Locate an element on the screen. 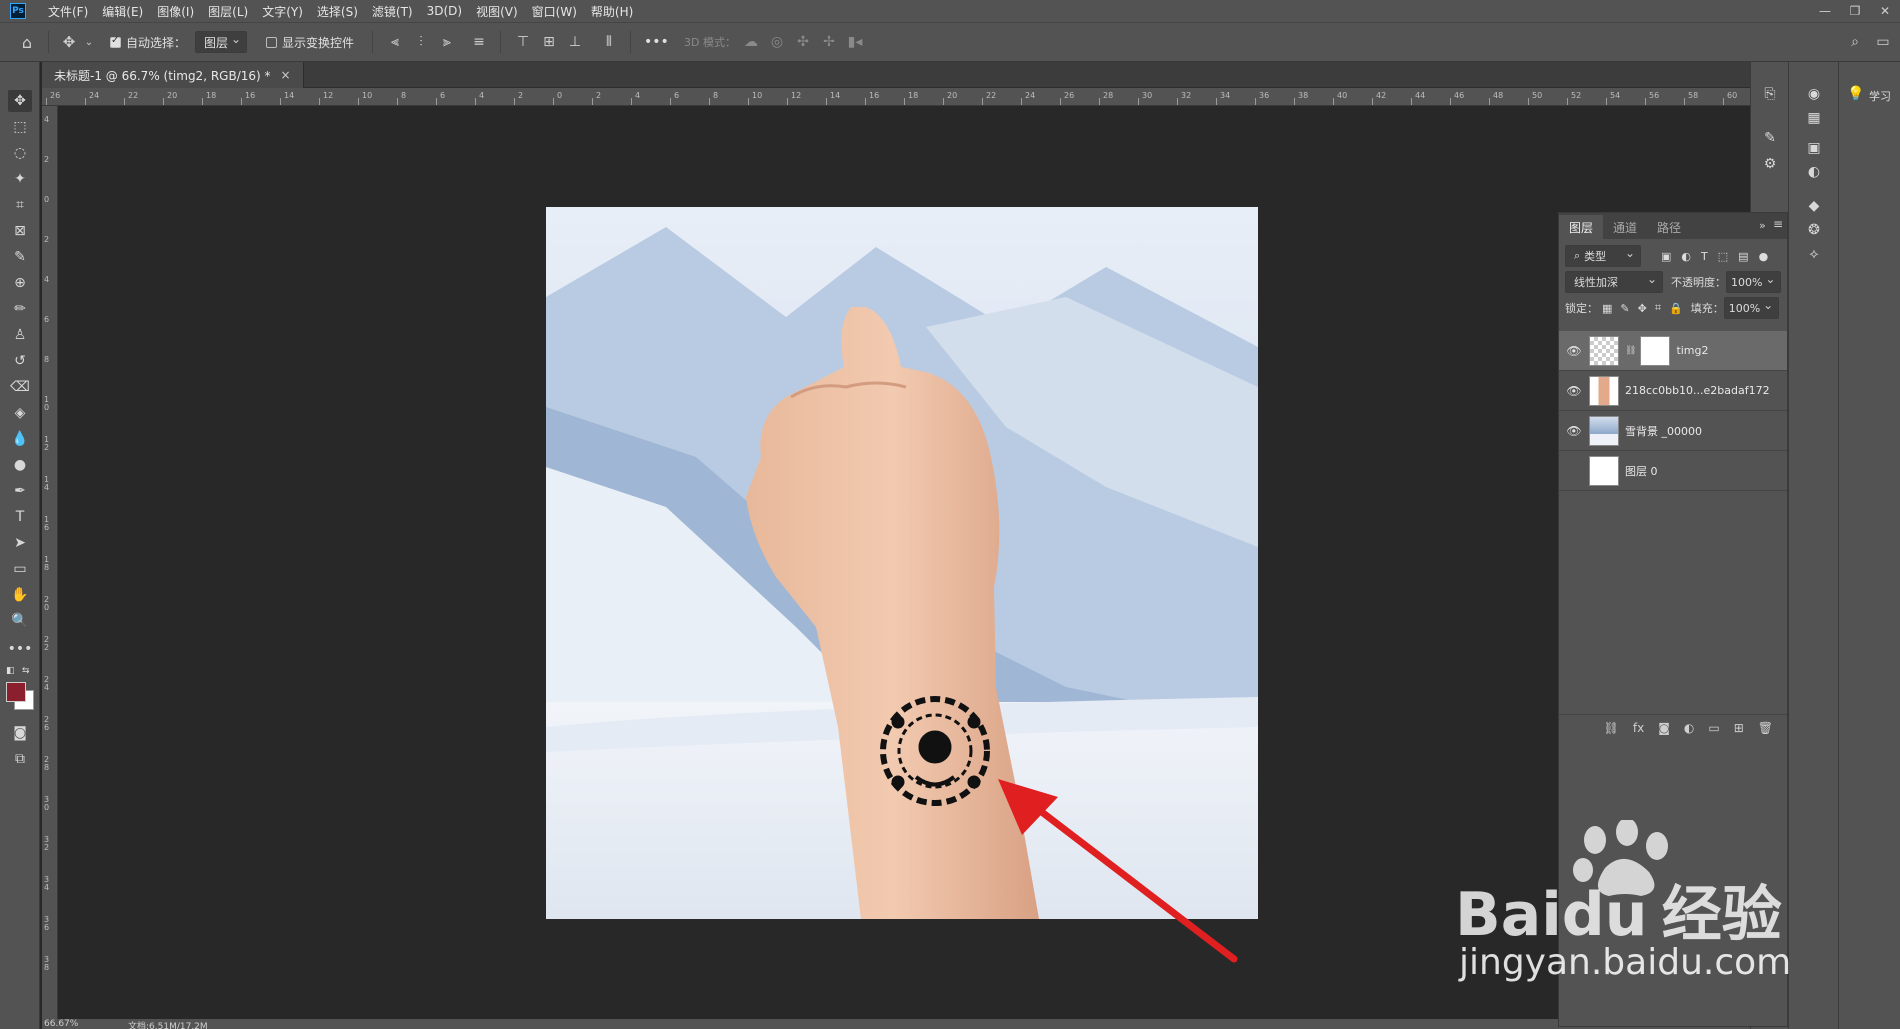 This screenshot has height=1029, width=1900. zoom-tool-icon: 🔍 is located at coordinates (20, 621).